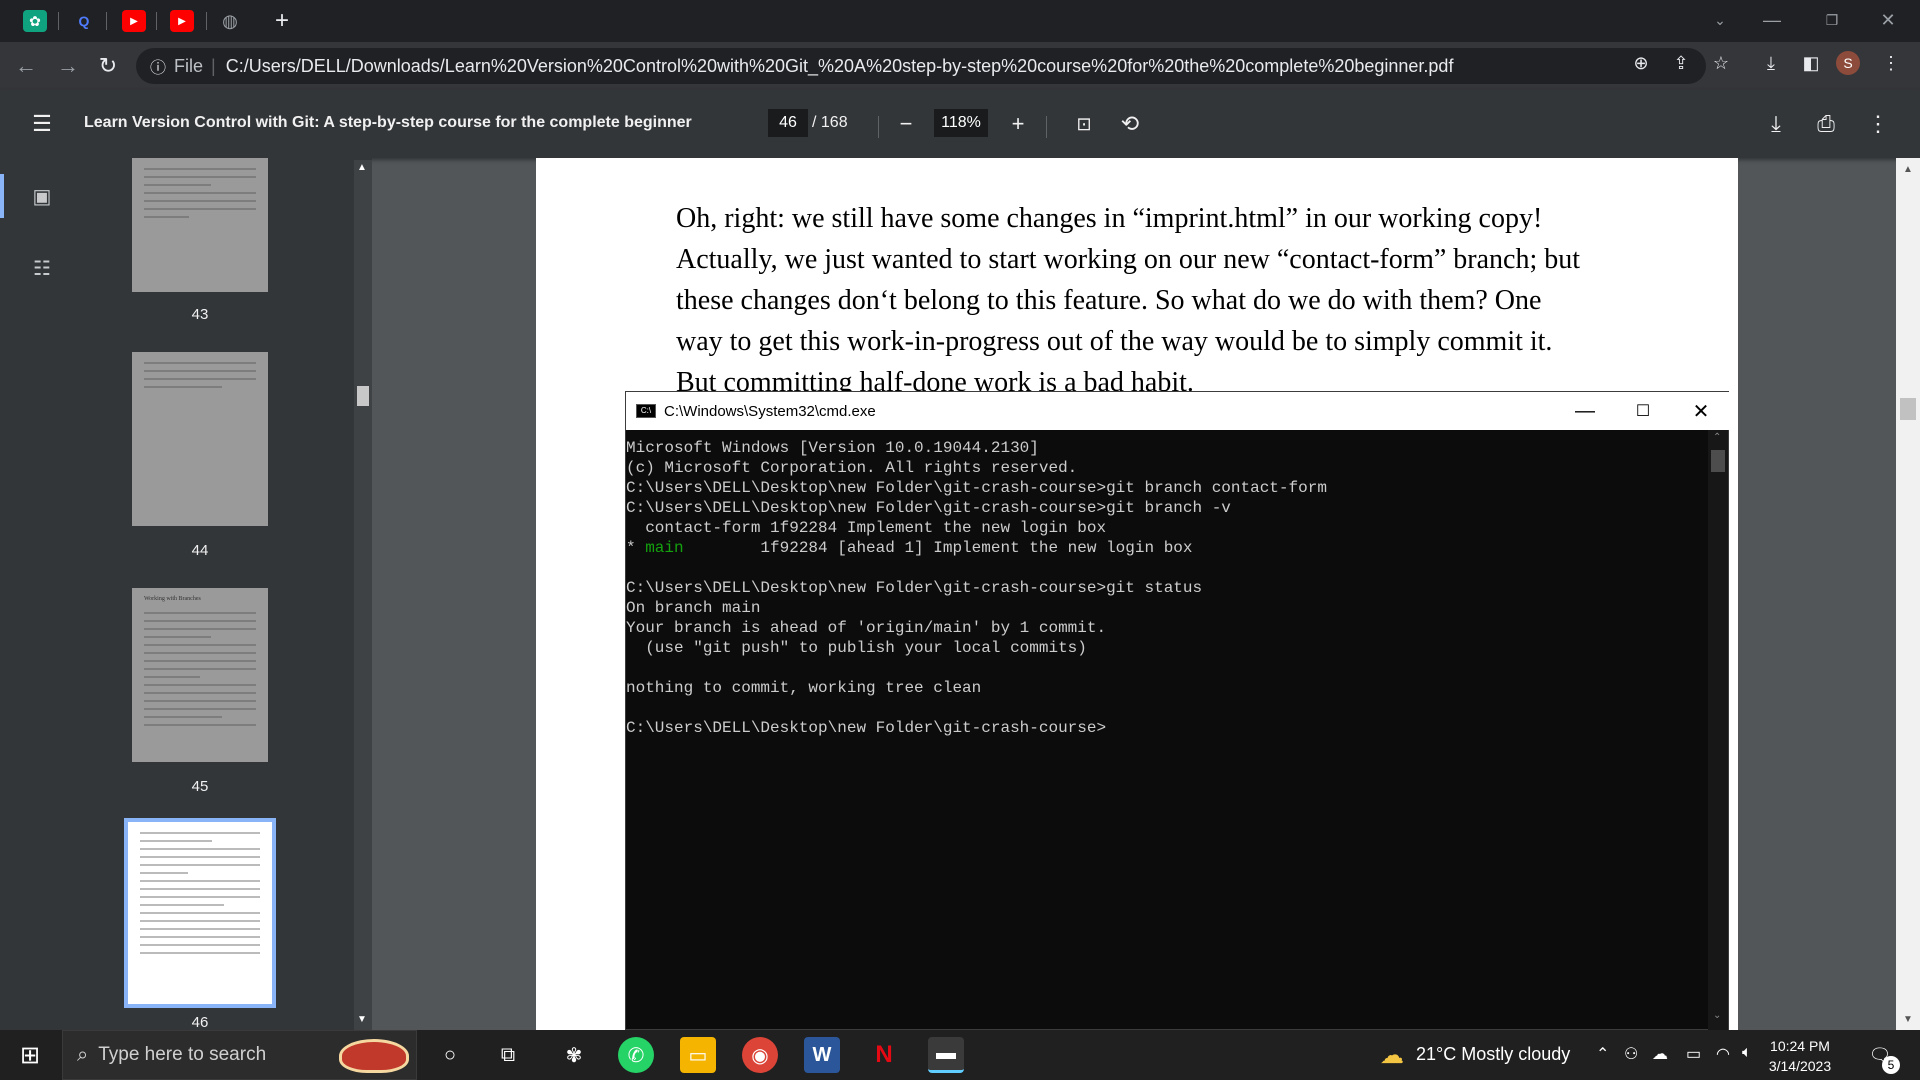 This screenshot has height=1080, width=1920. What do you see at coordinates (693, 608) in the screenshot?
I see `cmd-line: On branch main` at bounding box center [693, 608].